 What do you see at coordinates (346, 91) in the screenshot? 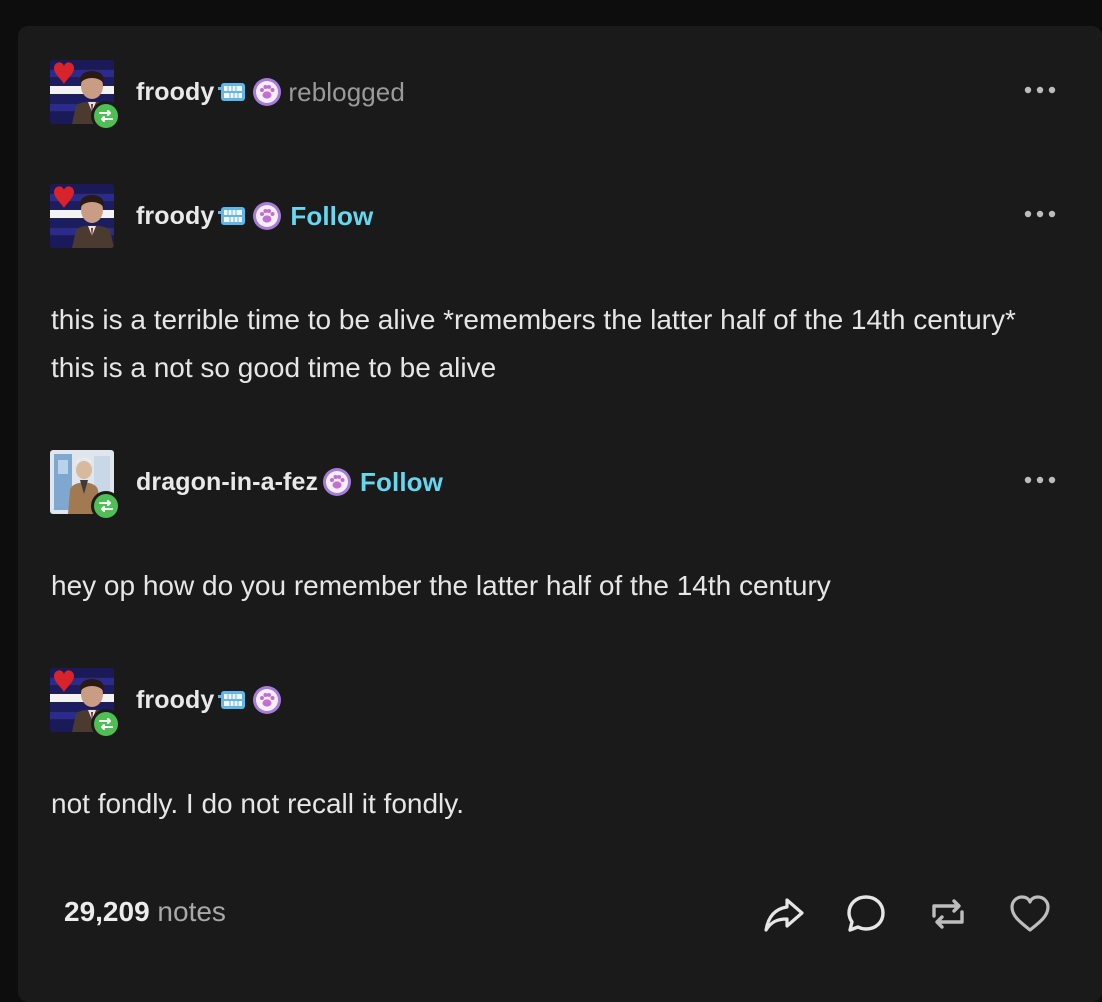
I see `reblogged-label: reblogged` at bounding box center [346, 91].